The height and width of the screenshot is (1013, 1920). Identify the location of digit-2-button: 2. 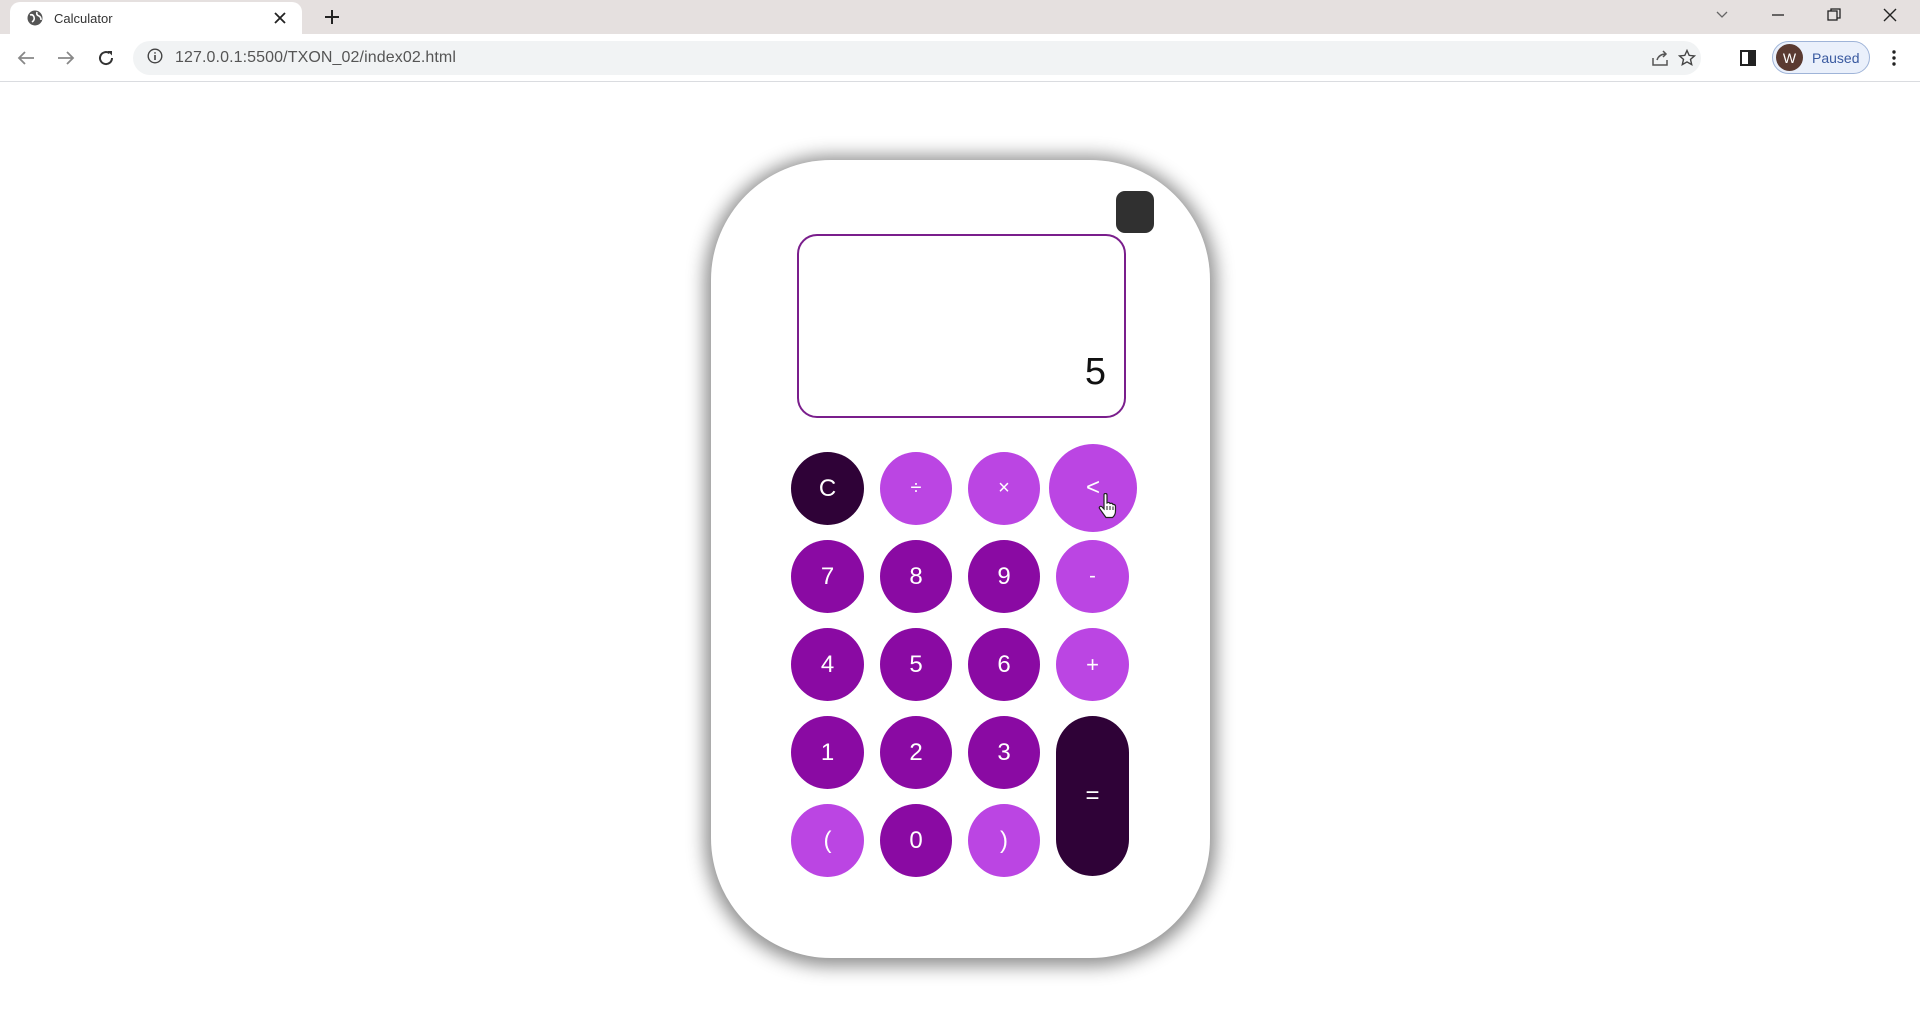
(916, 752).